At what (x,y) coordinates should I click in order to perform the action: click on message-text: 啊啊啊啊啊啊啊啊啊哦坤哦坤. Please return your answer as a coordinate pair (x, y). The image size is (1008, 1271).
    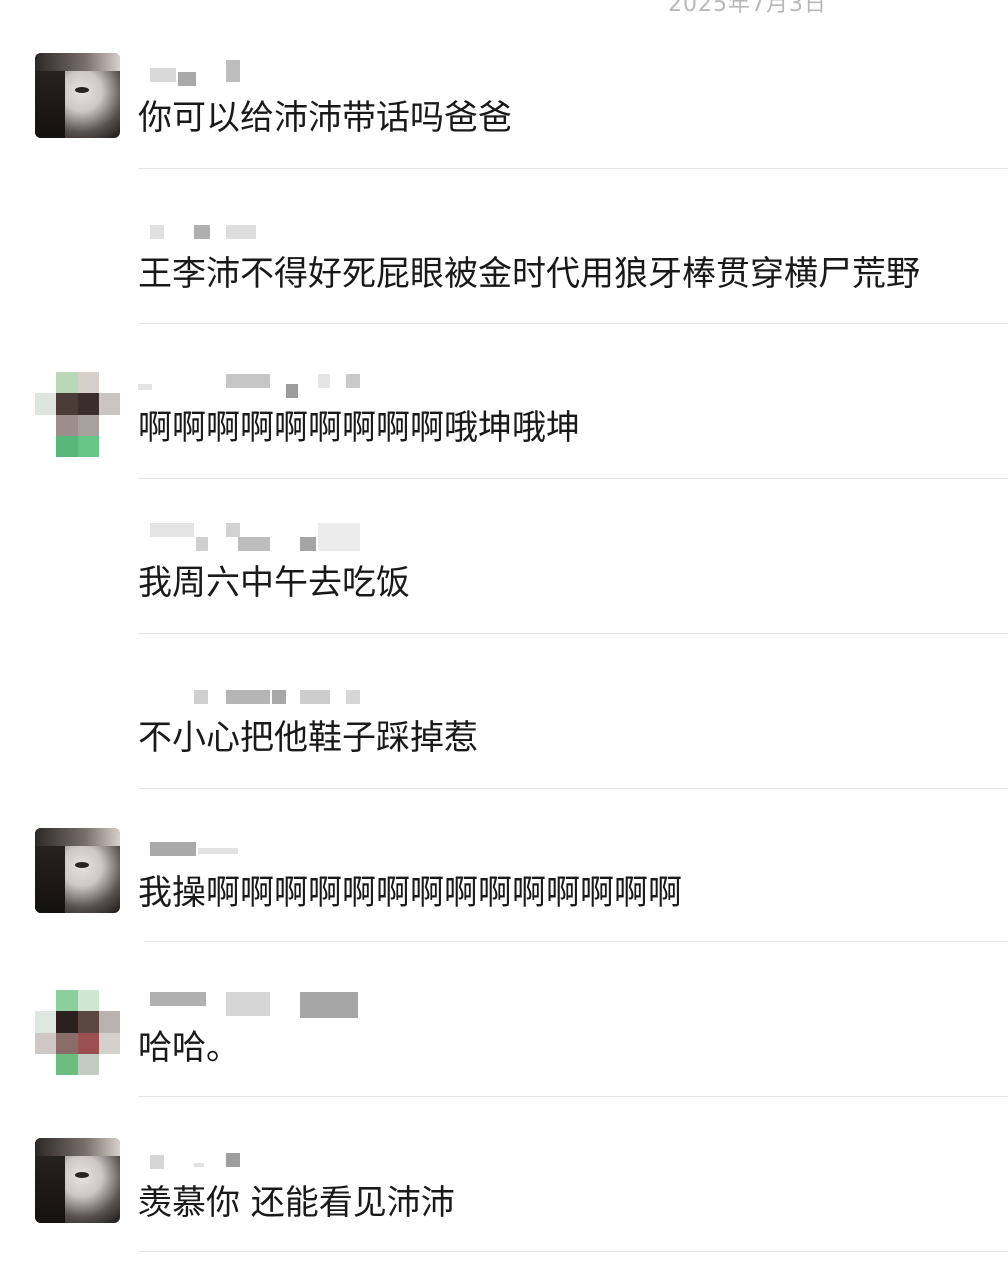
    Looking at the image, I should click on (359, 428).